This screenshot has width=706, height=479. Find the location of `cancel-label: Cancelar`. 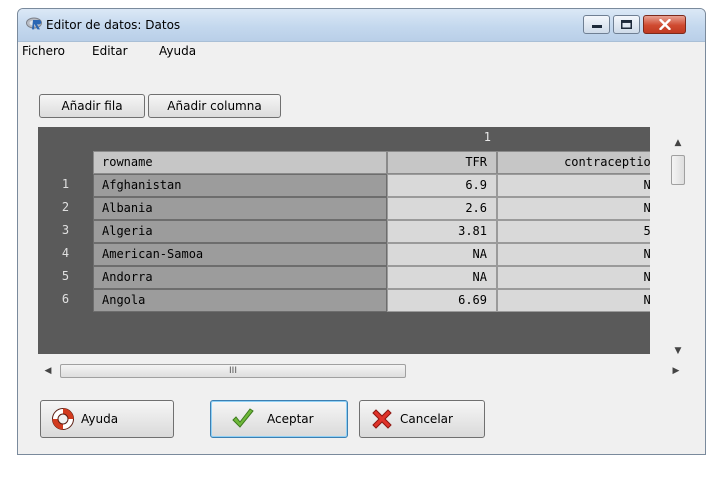

cancel-label: Cancelar is located at coordinates (426, 419).